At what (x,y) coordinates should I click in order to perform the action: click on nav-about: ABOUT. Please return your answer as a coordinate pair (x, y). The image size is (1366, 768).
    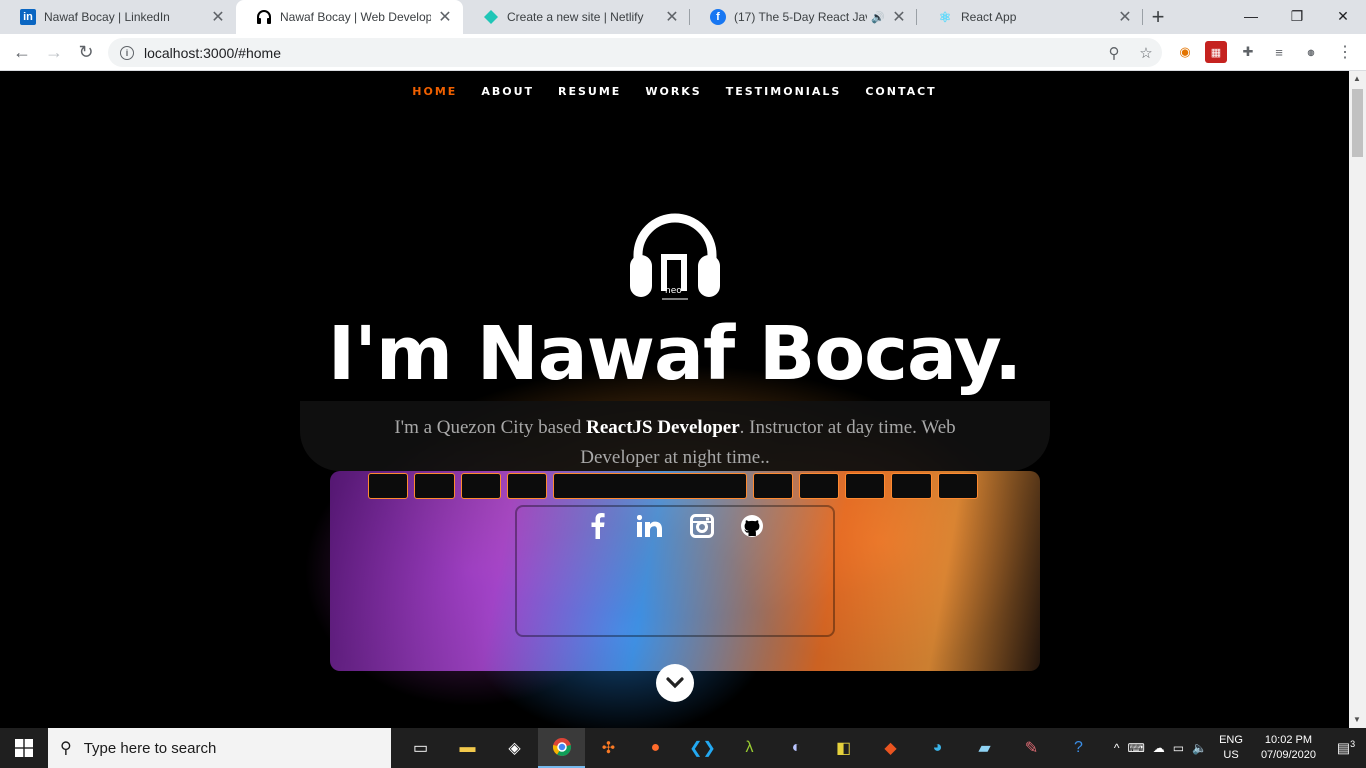
    Looking at the image, I should click on (507, 91).